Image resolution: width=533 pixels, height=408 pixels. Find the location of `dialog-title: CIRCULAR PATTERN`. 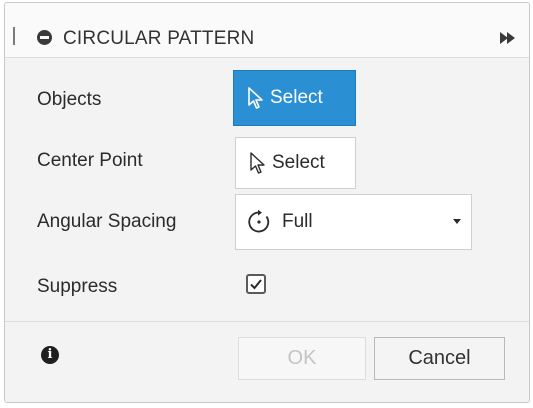

dialog-title: CIRCULAR PATTERN is located at coordinates (159, 38).